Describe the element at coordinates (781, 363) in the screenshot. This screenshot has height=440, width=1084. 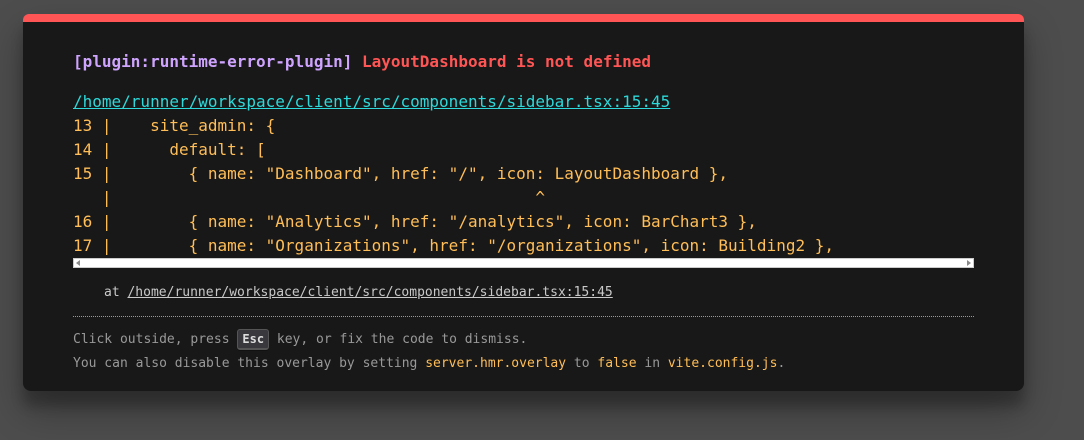
I see `tip-text: .` at that location.